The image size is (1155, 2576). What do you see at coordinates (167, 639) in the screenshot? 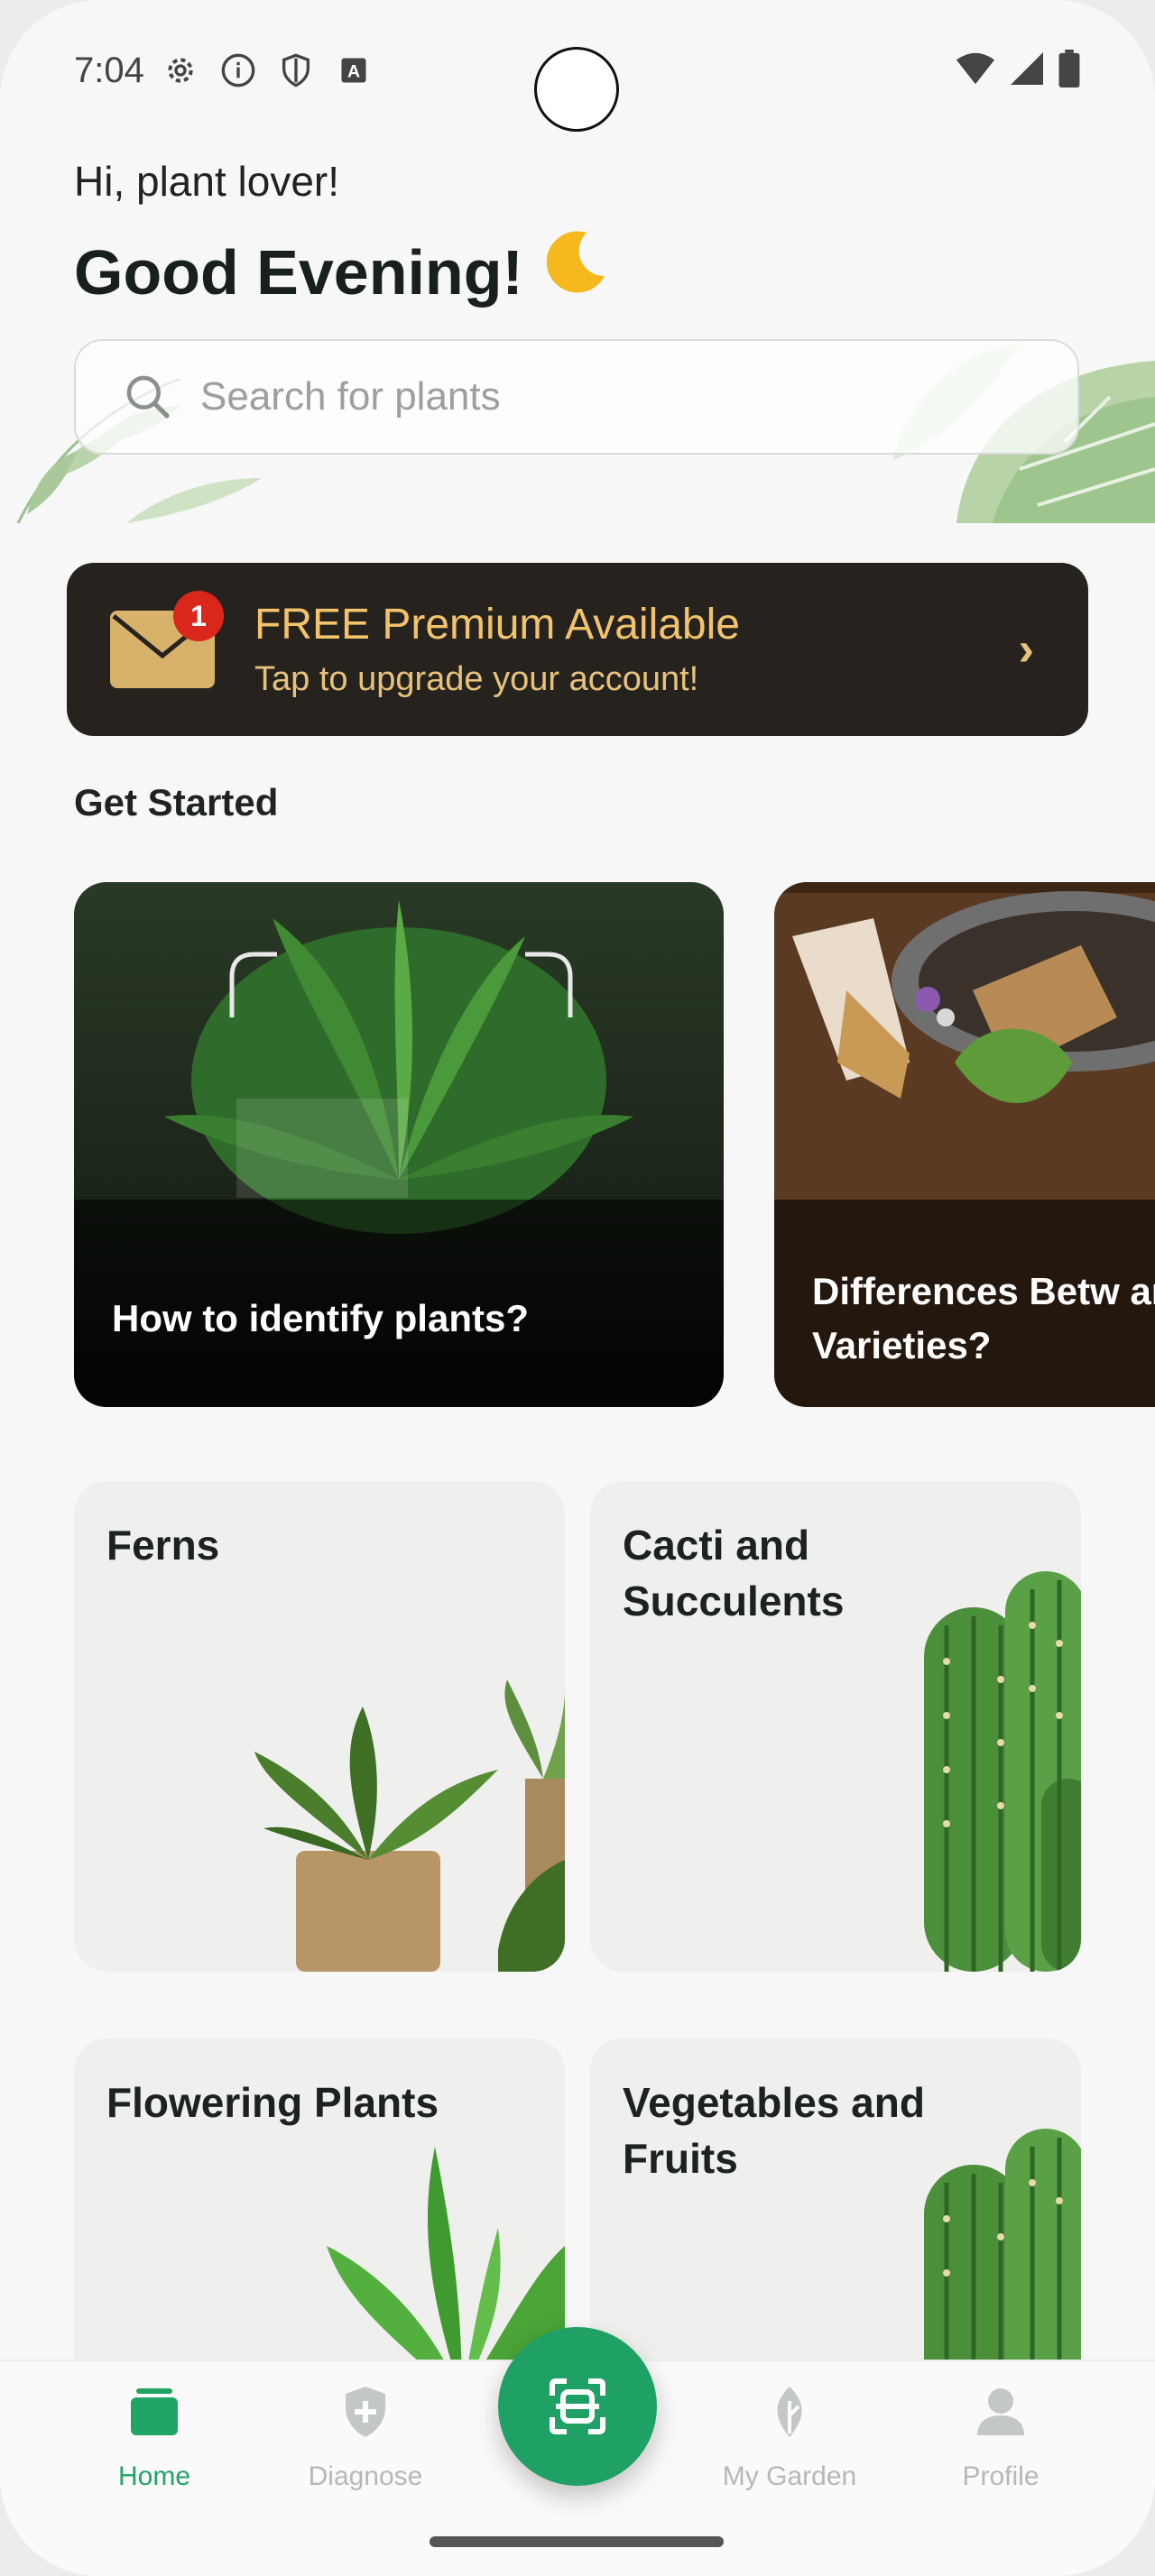
I see `envelope-icon: 1` at bounding box center [167, 639].